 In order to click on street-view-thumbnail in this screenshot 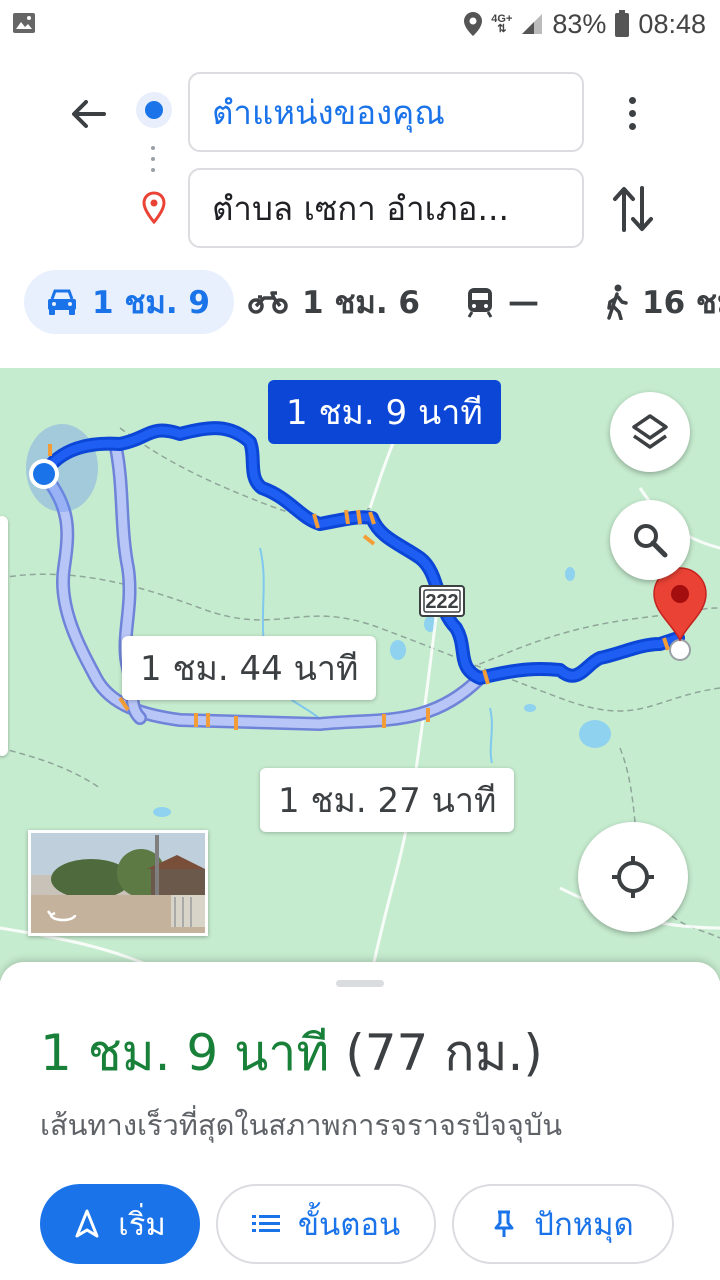, I will do `click(118, 883)`.